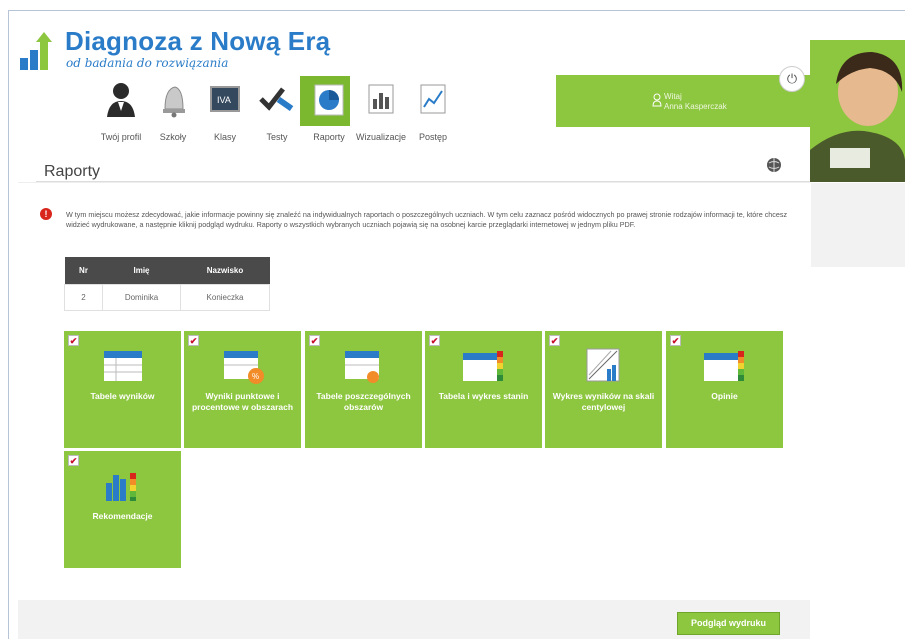 The height and width of the screenshot is (639, 905). What do you see at coordinates (83, 297) in the screenshot?
I see `cell-nr: 2` at bounding box center [83, 297].